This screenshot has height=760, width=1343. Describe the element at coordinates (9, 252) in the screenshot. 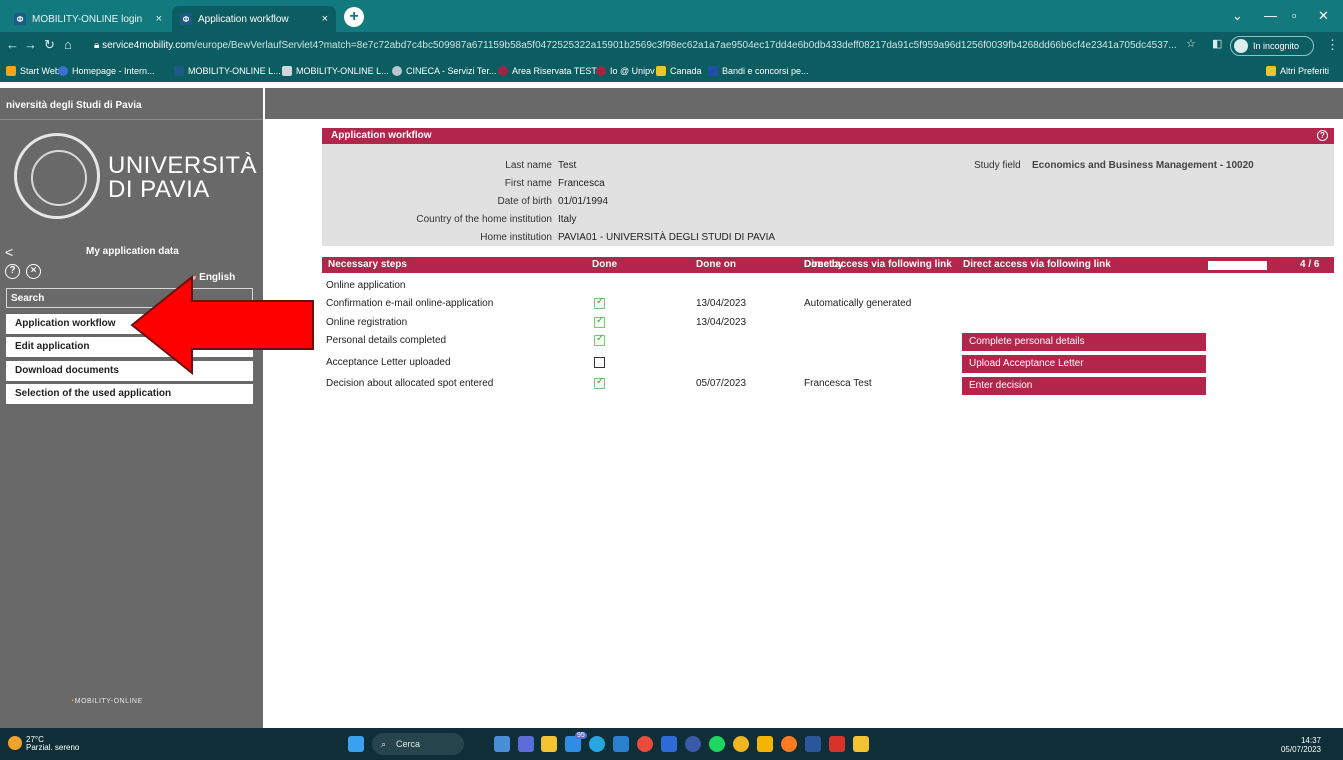

I see `collapse-sidebar-icon: <` at that location.